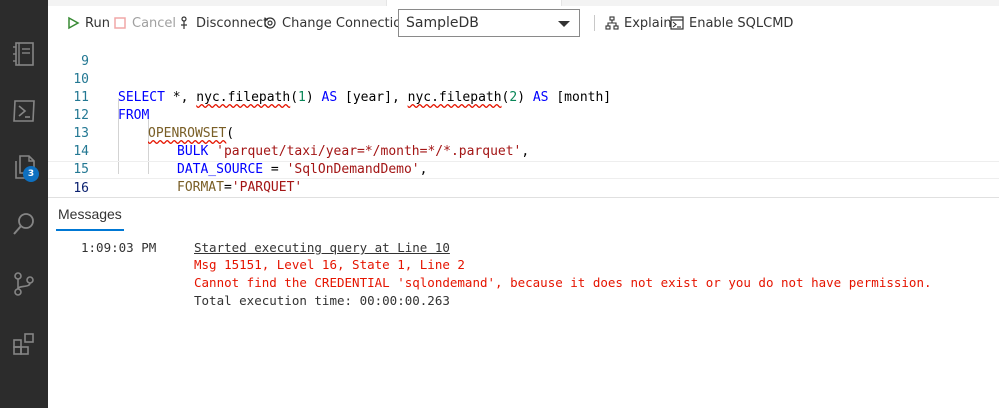 The width and height of the screenshot is (999, 408). I want to click on tab-messages: Messages, so click(90, 214).